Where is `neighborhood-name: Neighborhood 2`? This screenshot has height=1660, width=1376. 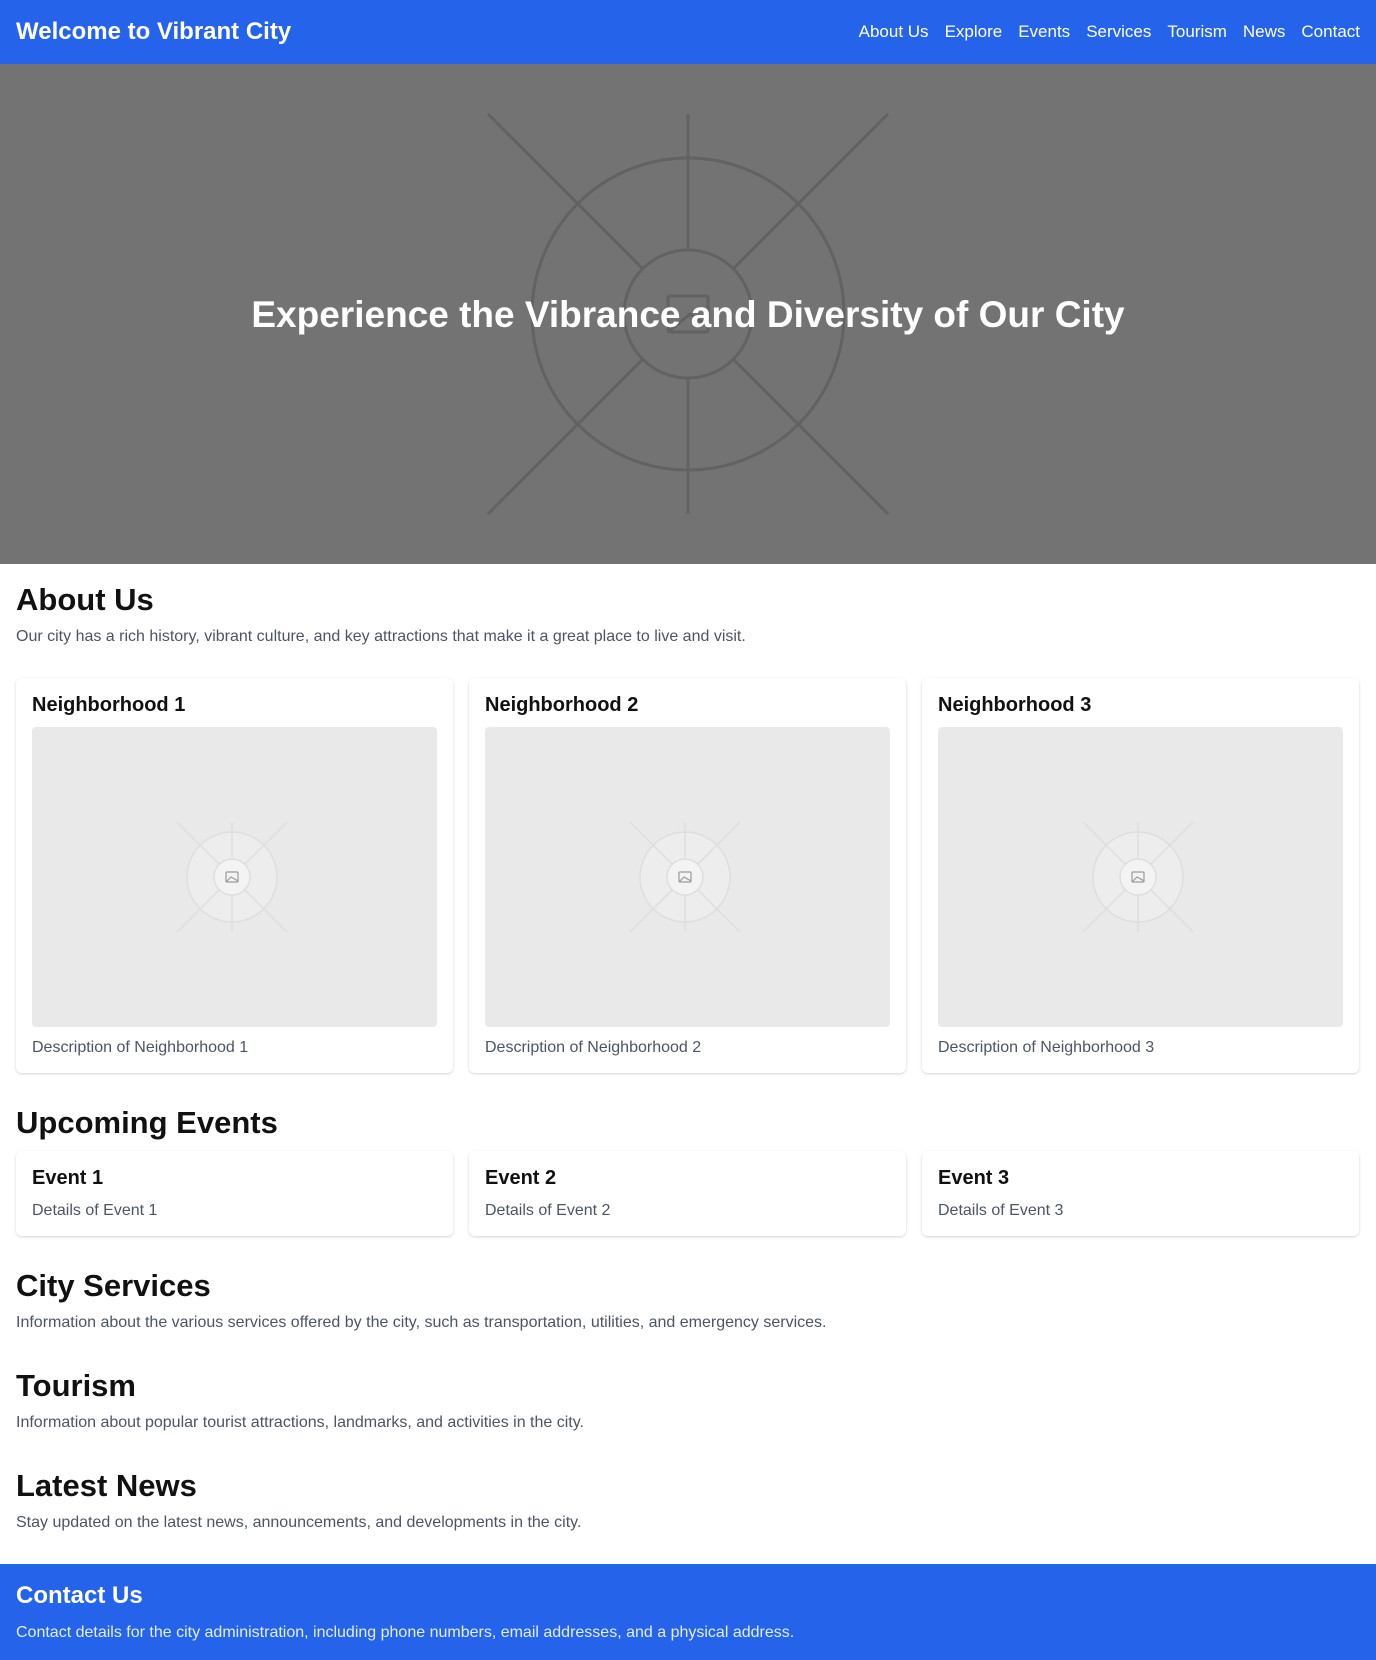 neighborhood-name: Neighborhood 2 is located at coordinates (562, 705).